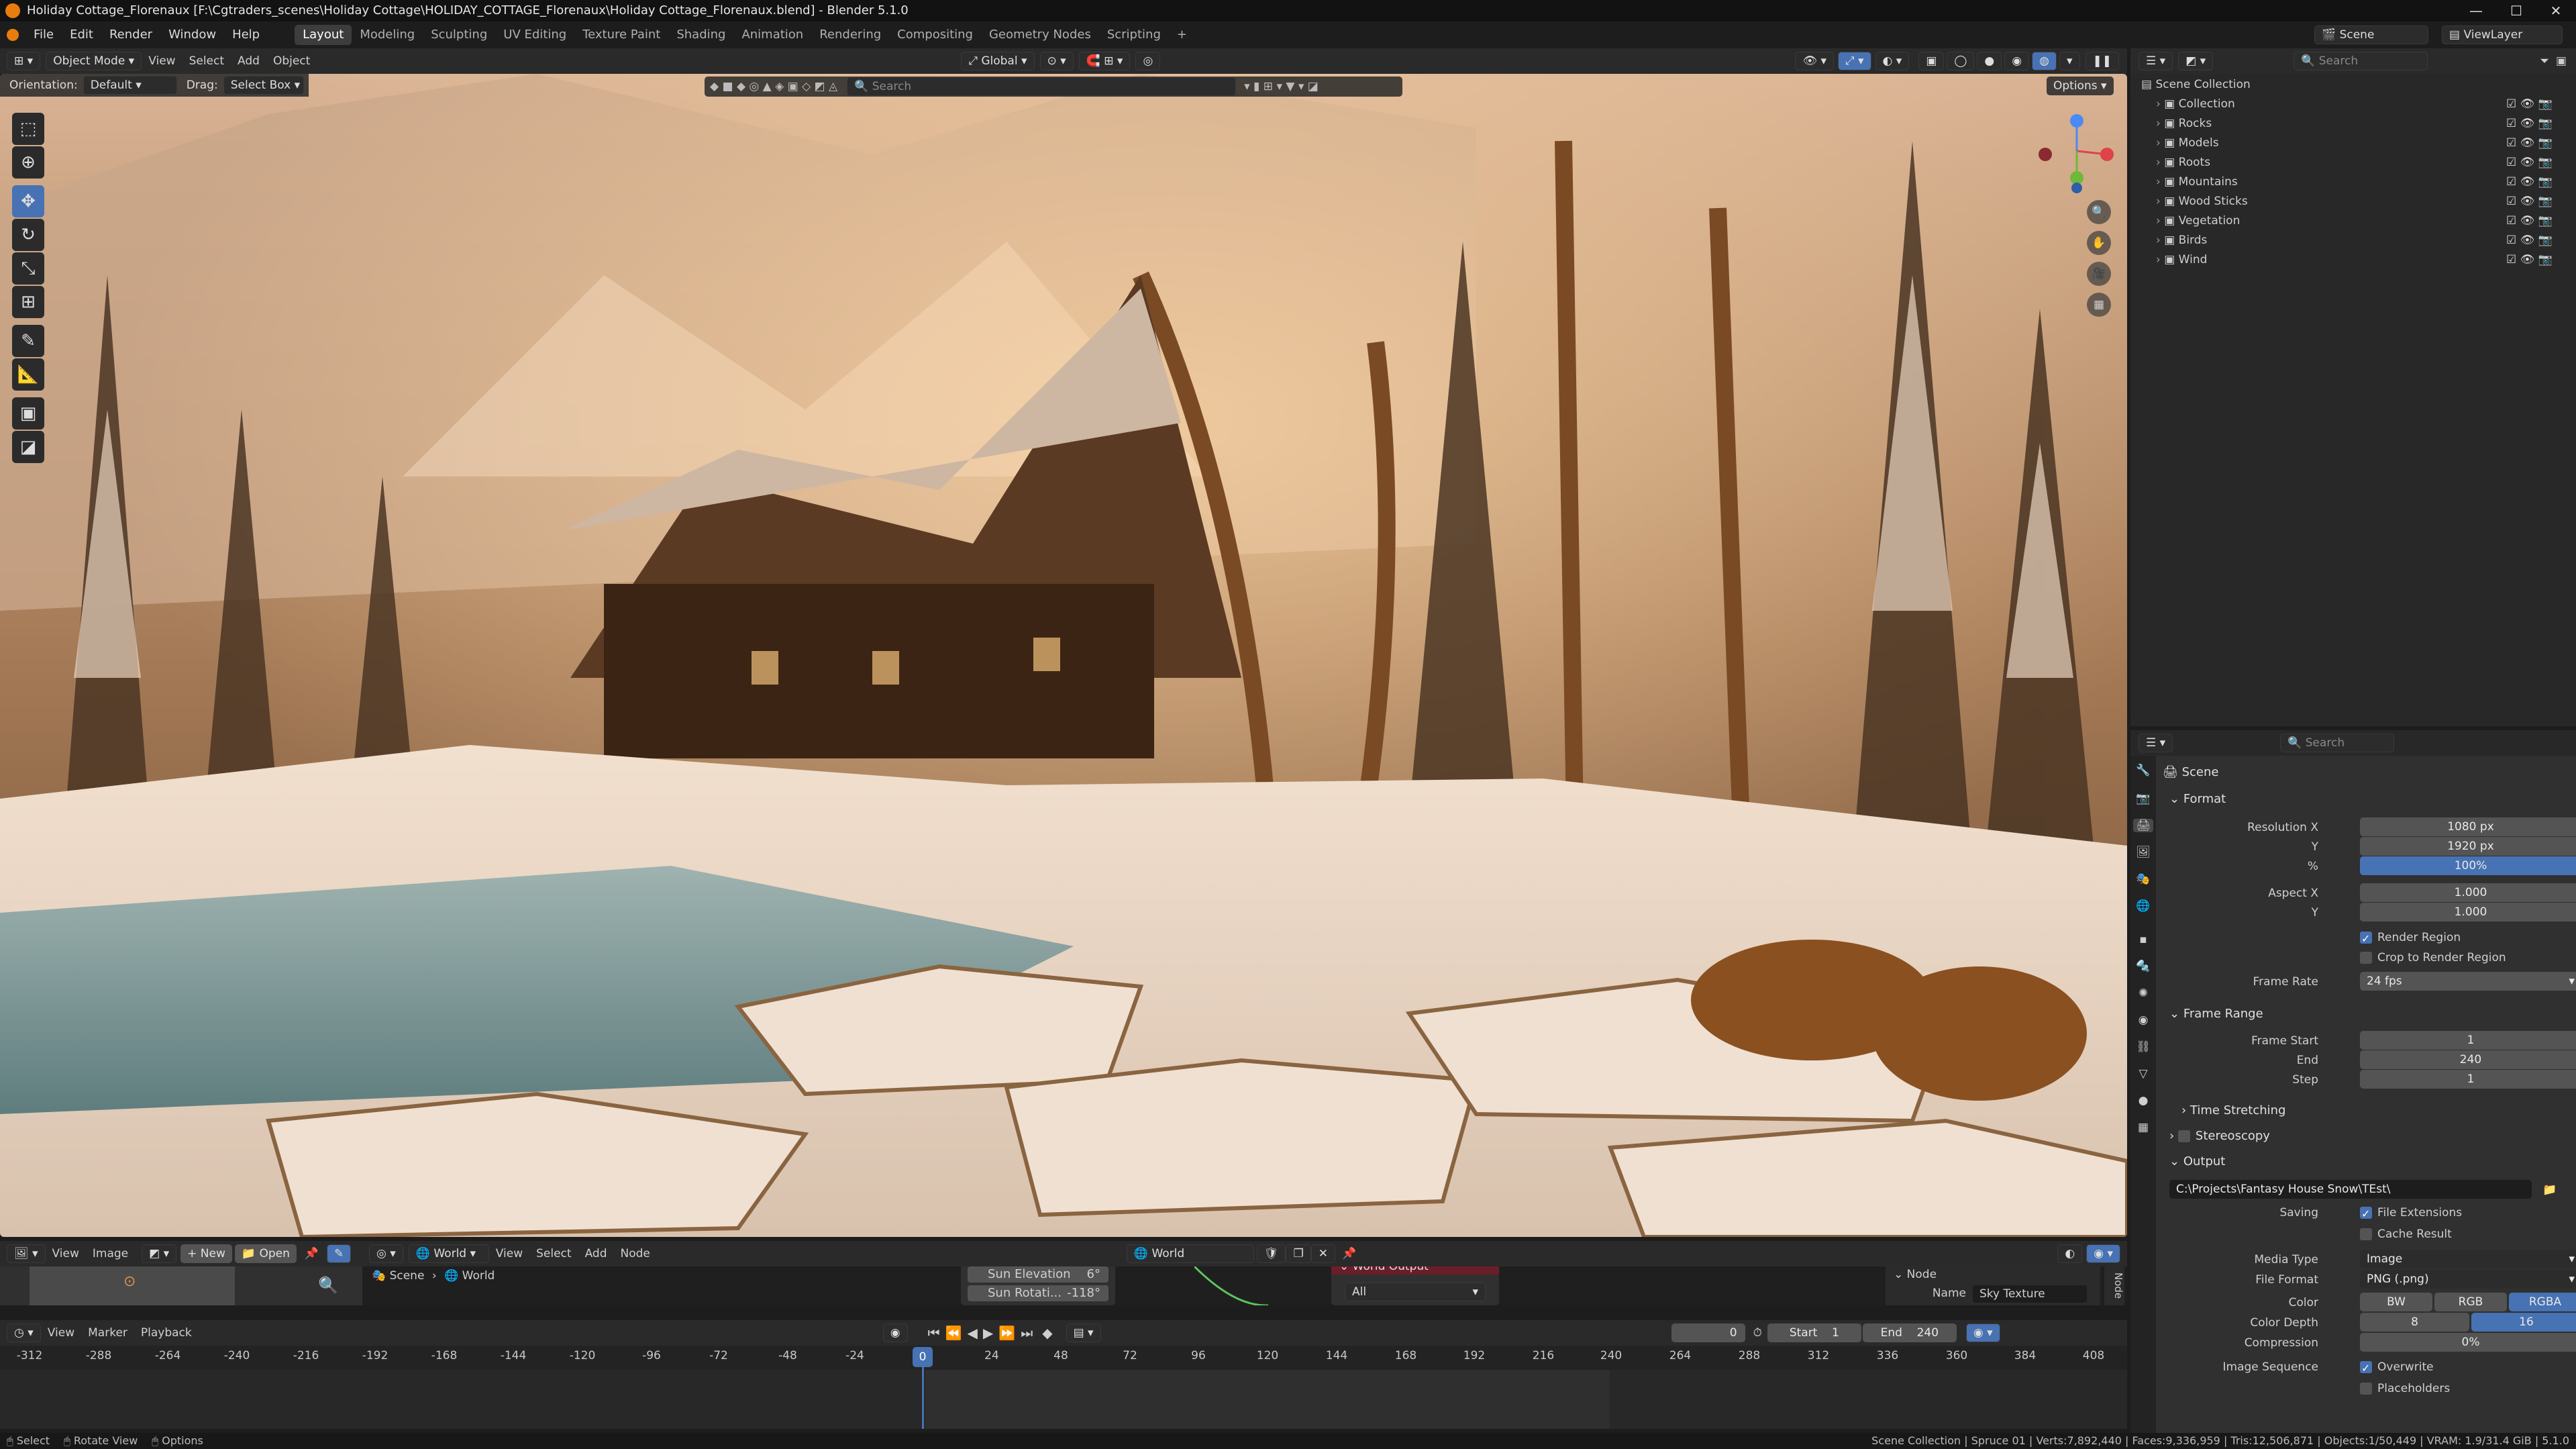  Describe the element at coordinates (28, 129) in the screenshot. I see `select-box-tool-icon: ⬚` at that location.